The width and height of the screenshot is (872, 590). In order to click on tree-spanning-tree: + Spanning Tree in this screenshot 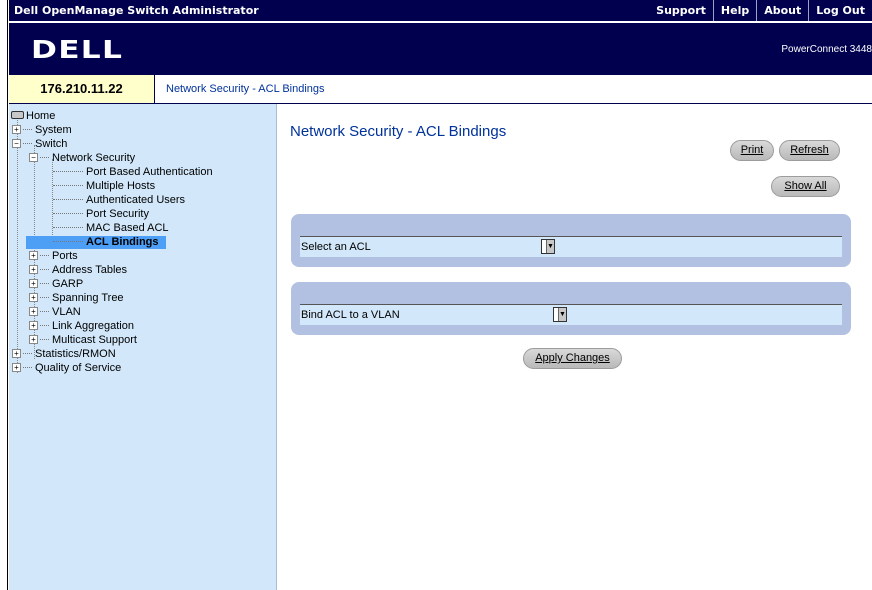, I will do `click(76, 298)`.